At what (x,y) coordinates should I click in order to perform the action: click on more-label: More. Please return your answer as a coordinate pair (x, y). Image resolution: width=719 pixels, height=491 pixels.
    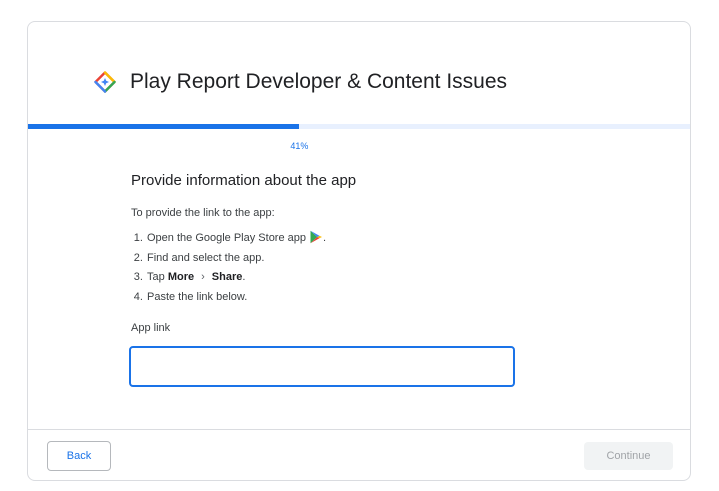
    Looking at the image, I should click on (181, 277).